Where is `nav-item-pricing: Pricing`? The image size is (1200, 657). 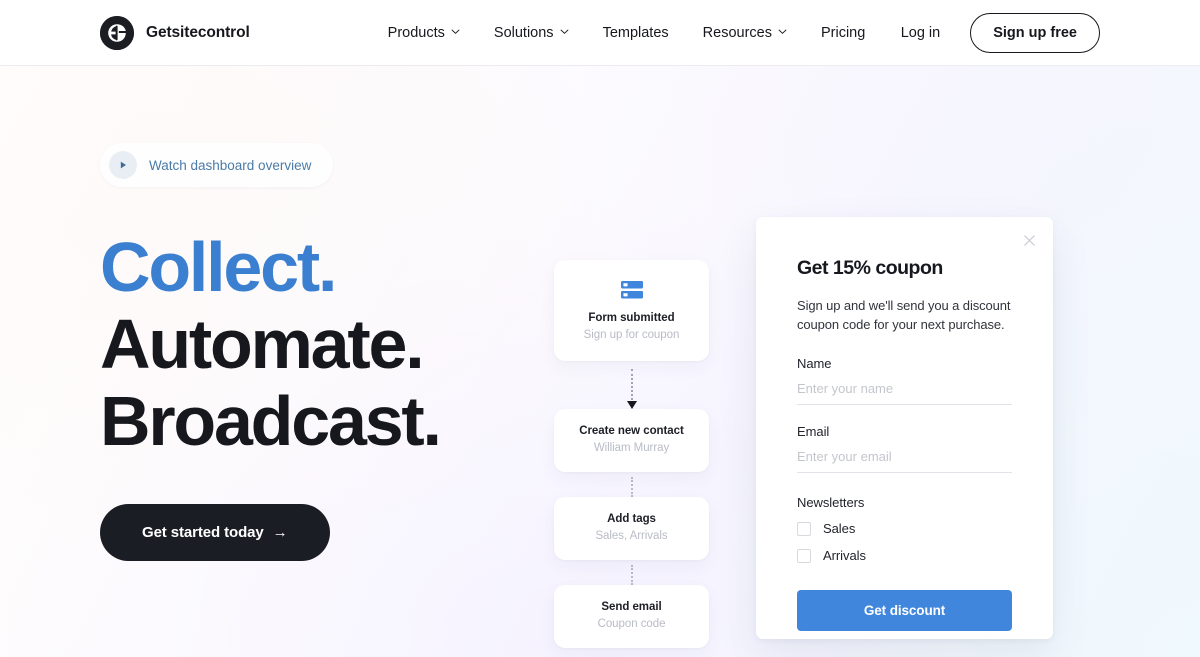
nav-item-pricing: Pricing is located at coordinates (843, 33).